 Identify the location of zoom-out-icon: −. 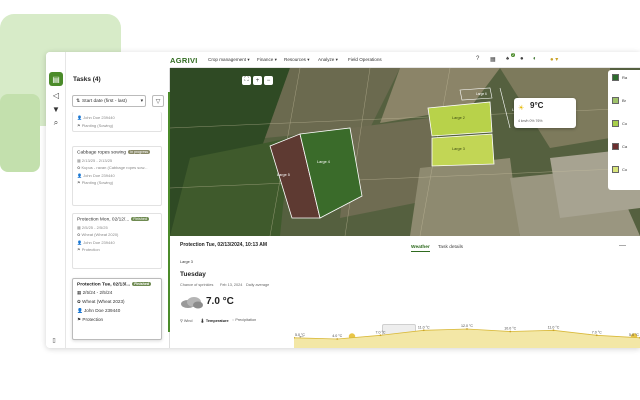
(268, 80).